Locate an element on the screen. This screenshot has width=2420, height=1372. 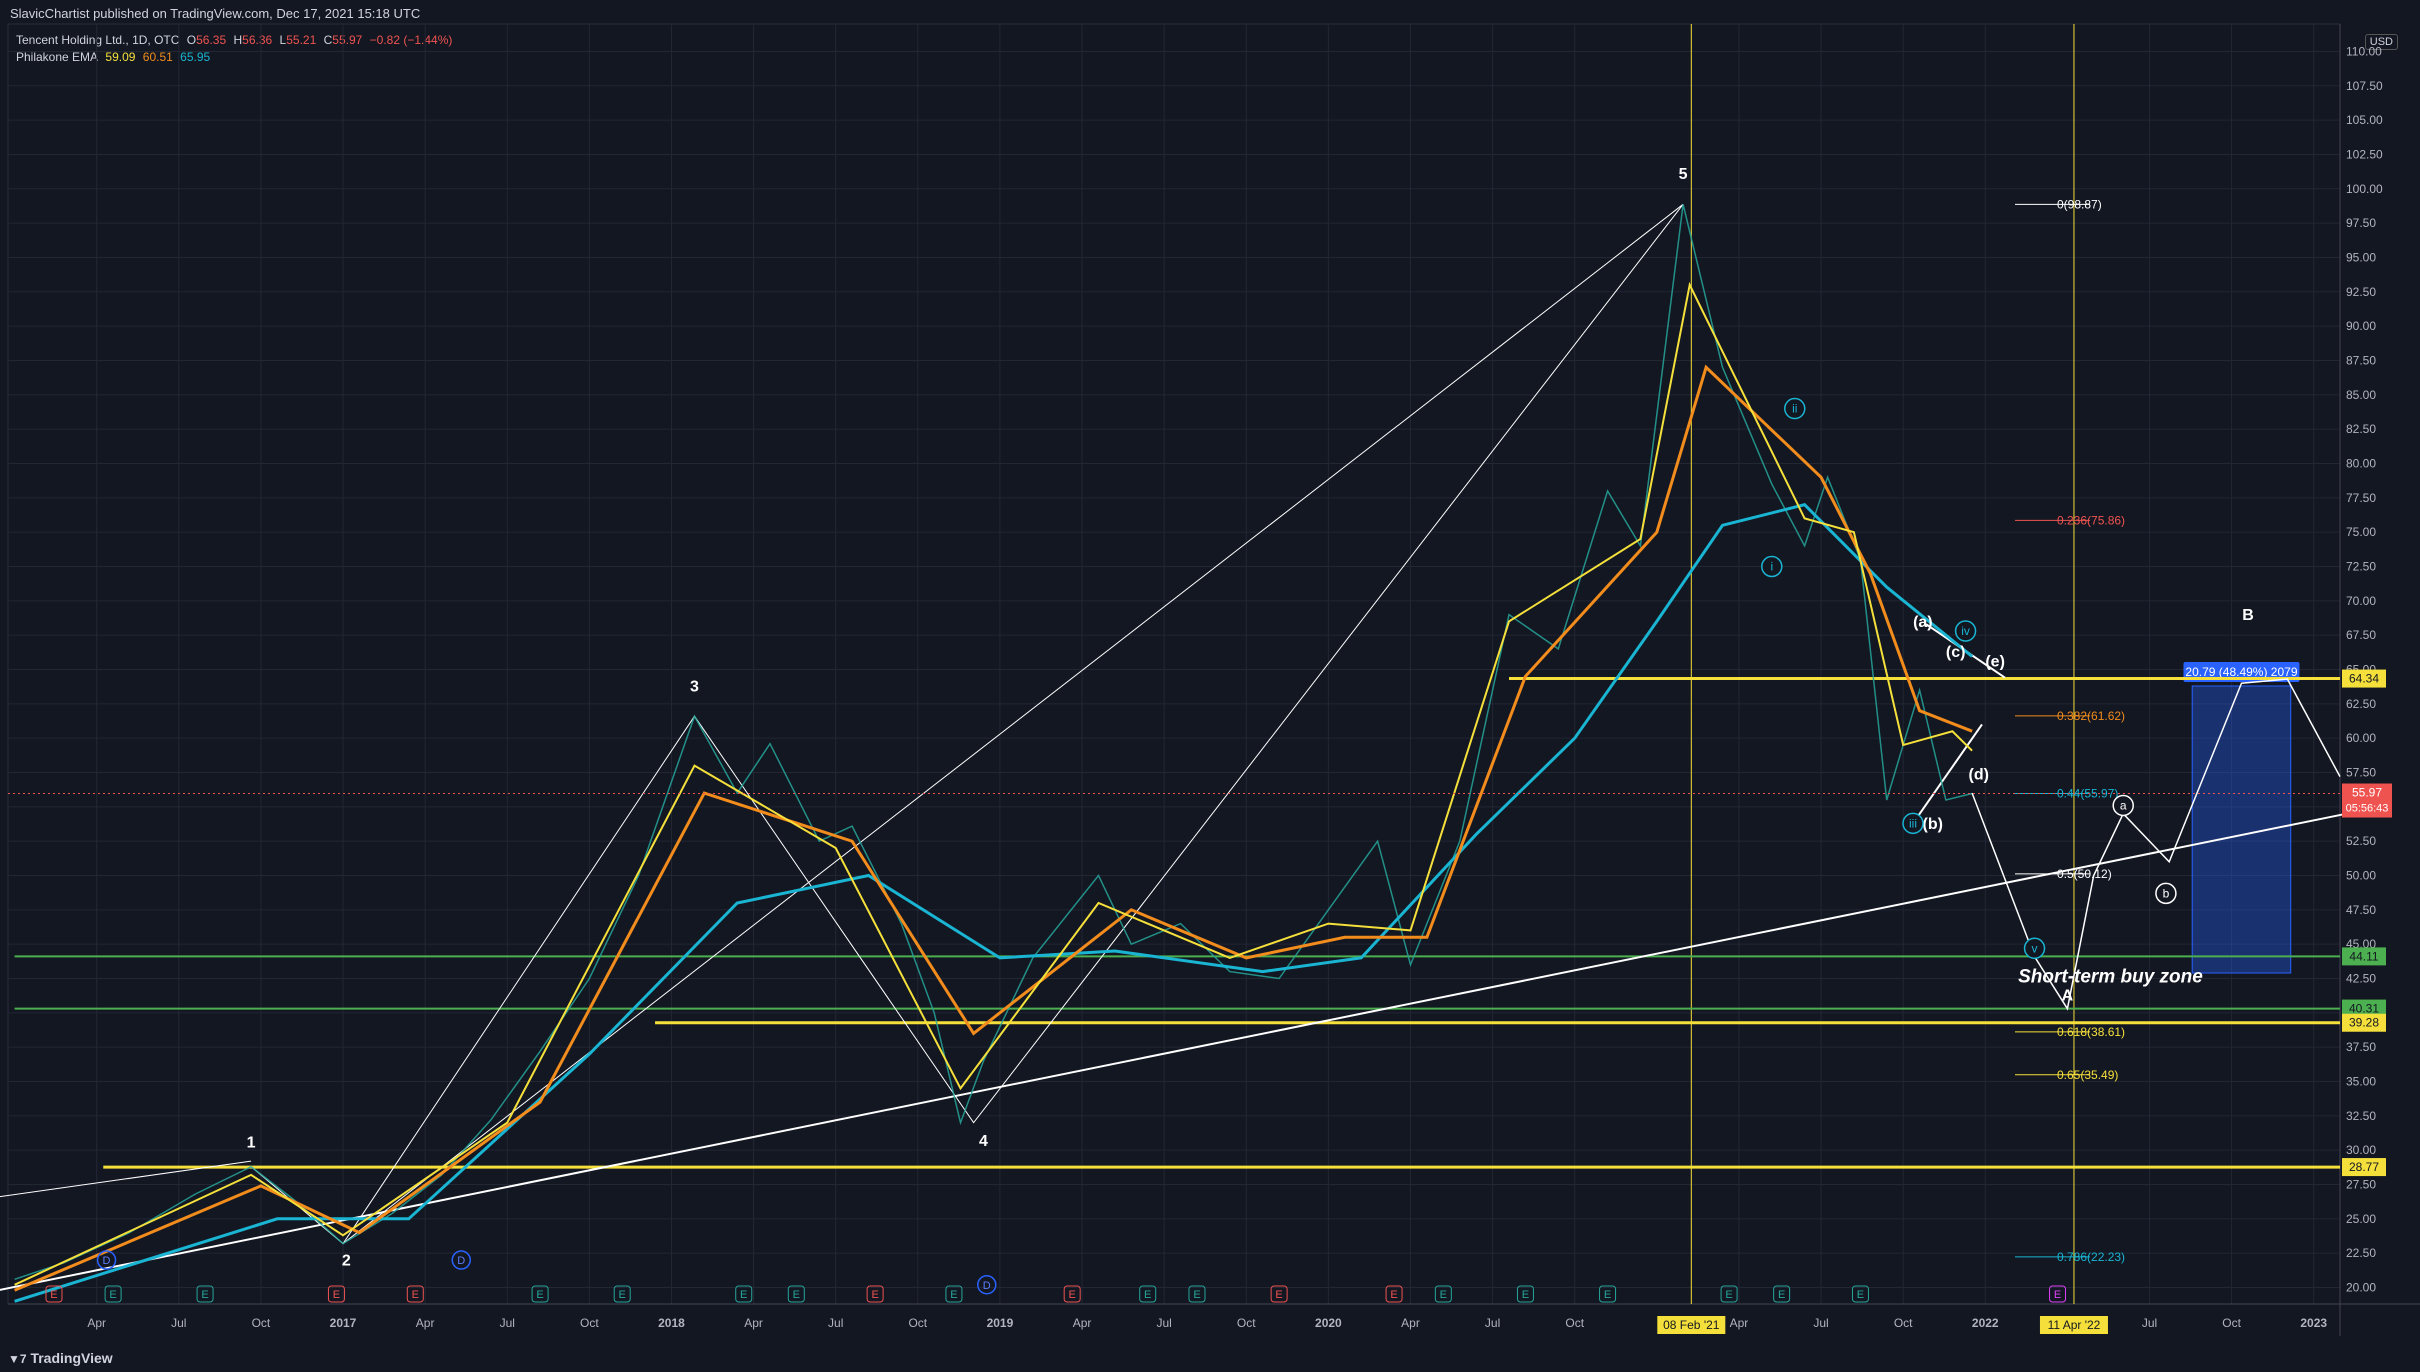
level-label: 64.34 is located at coordinates (2364, 679).